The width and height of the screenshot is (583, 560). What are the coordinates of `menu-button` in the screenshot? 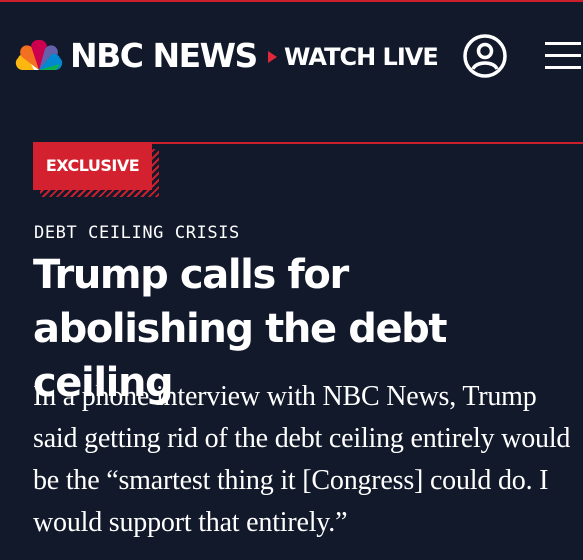 It's located at (563, 57).